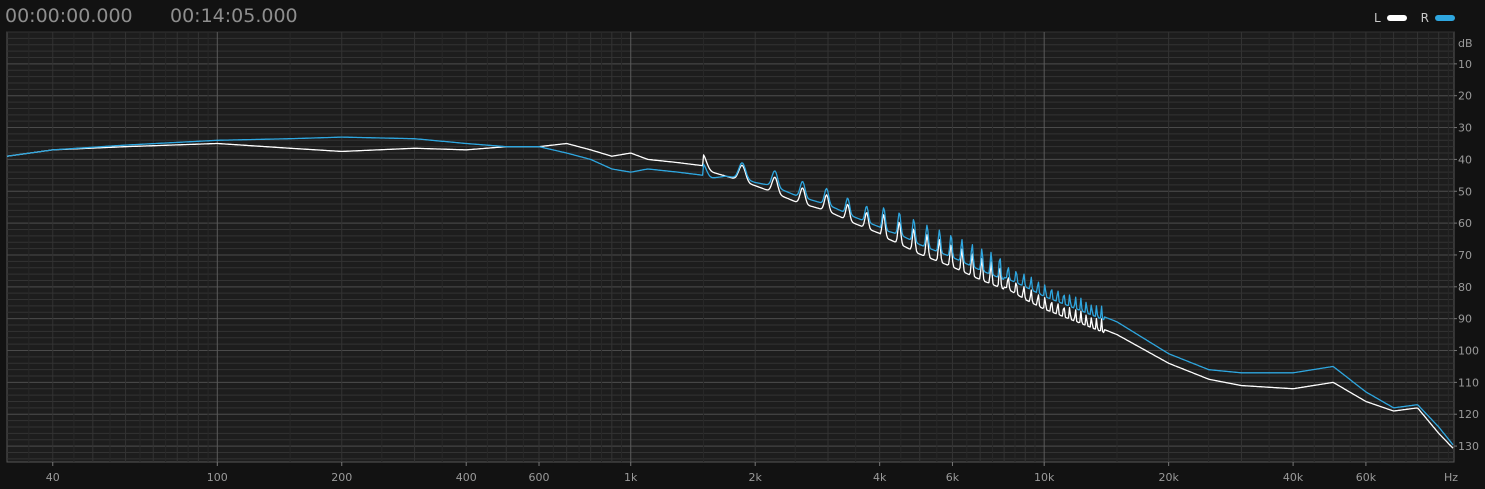  I want to click on x-tick-label: 4k, so click(880, 477).